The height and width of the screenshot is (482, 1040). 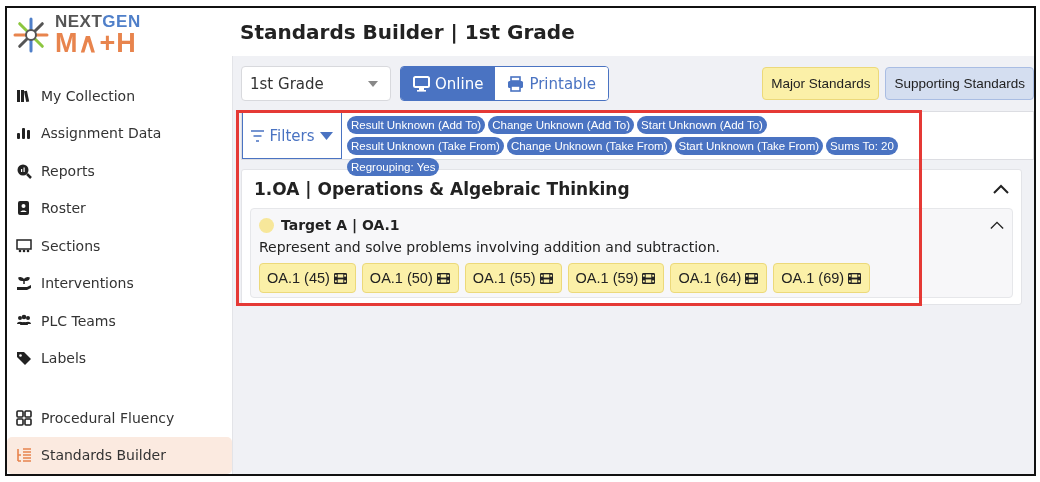 What do you see at coordinates (31, 35) in the screenshot?
I see `logo-icon` at bounding box center [31, 35].